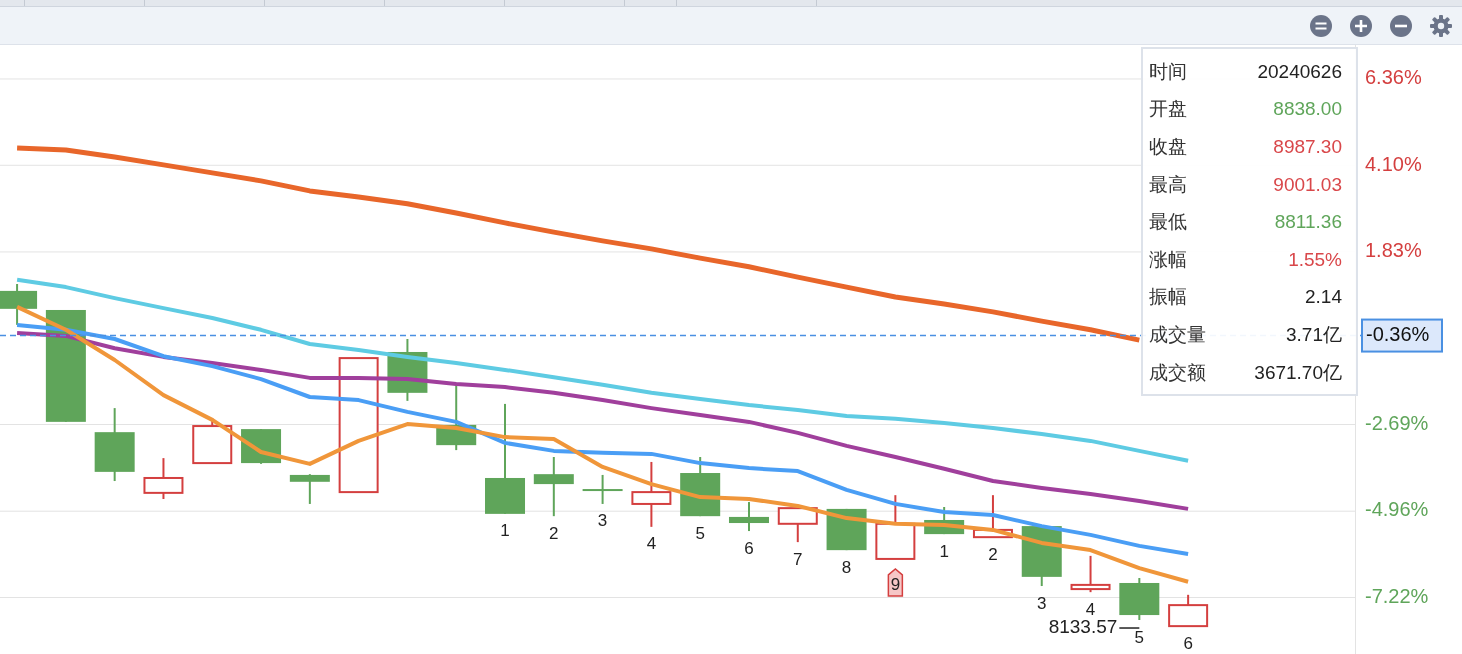  What do you see at coordinates (1314, 259) in the screenshot?
I see `tooltip-value: 1.55%` at bounding box center [1314, 259].